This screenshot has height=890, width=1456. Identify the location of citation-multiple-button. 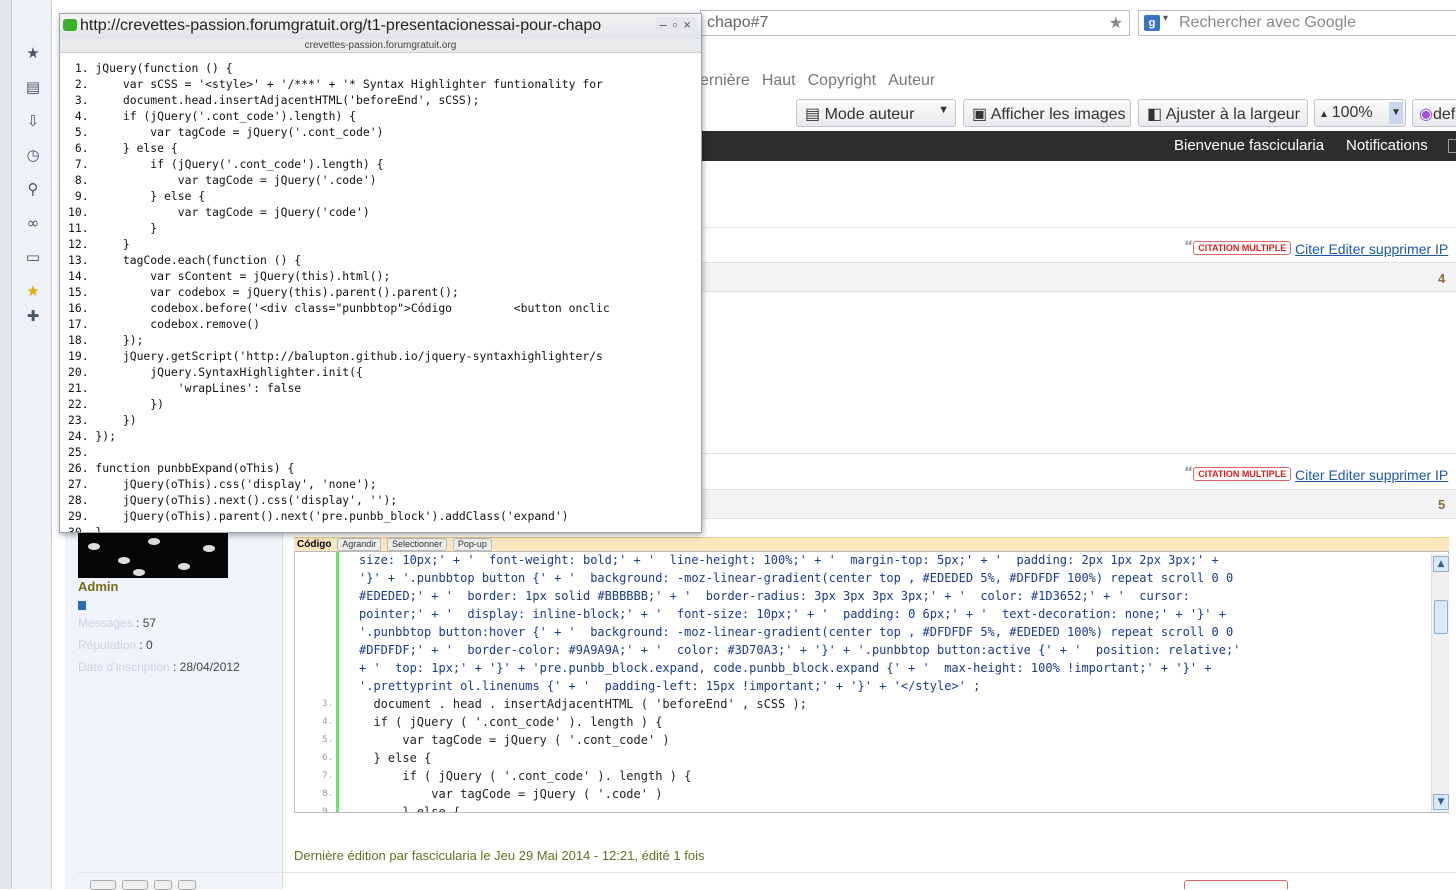
(1236, 884).